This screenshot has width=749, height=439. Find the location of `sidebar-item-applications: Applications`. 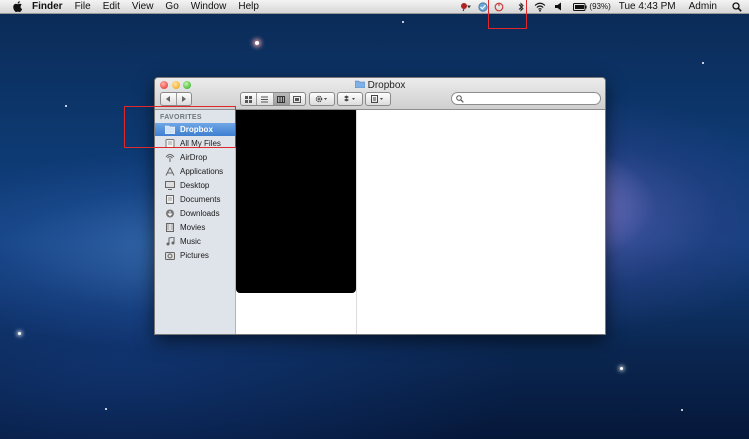

sidebar-item-applications: Applications is located at coordinates (195, 171).